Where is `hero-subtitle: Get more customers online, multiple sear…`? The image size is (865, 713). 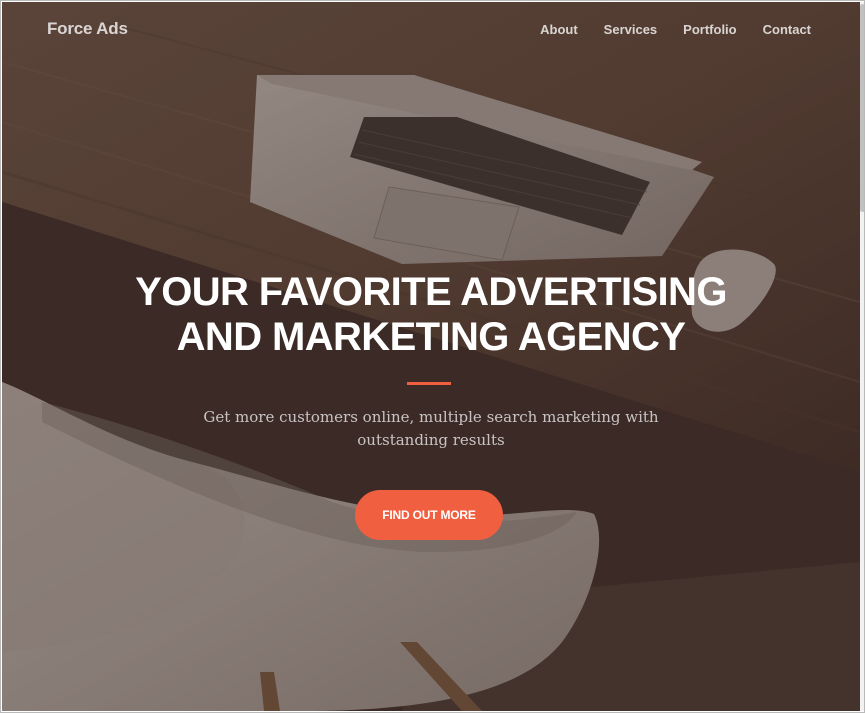 hero-subtitle: Get more customers online, multiple sear… is located at coordinates (431, 428).